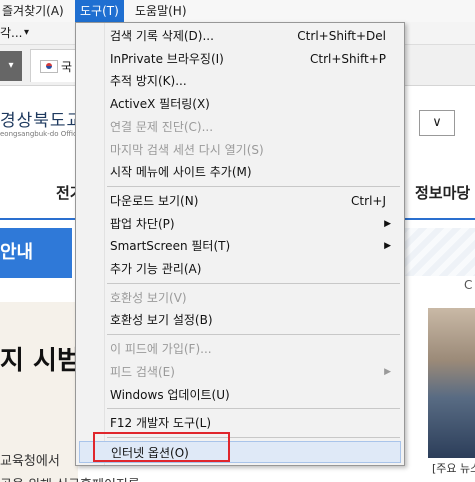 Image resolution: width=475 pixels, height=482 pixels. What do you see at coordinates (240, 224) in the screenshot?
I see `menu-item: 팝업 차단(P) ▶` at bounding box center [240, 224].